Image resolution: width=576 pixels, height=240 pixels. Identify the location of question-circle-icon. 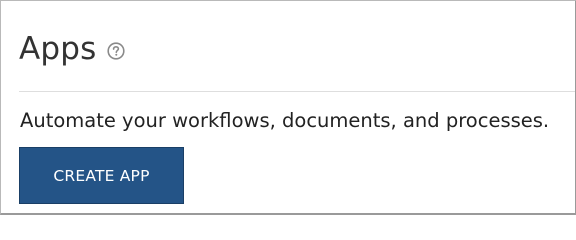
(115, 51).